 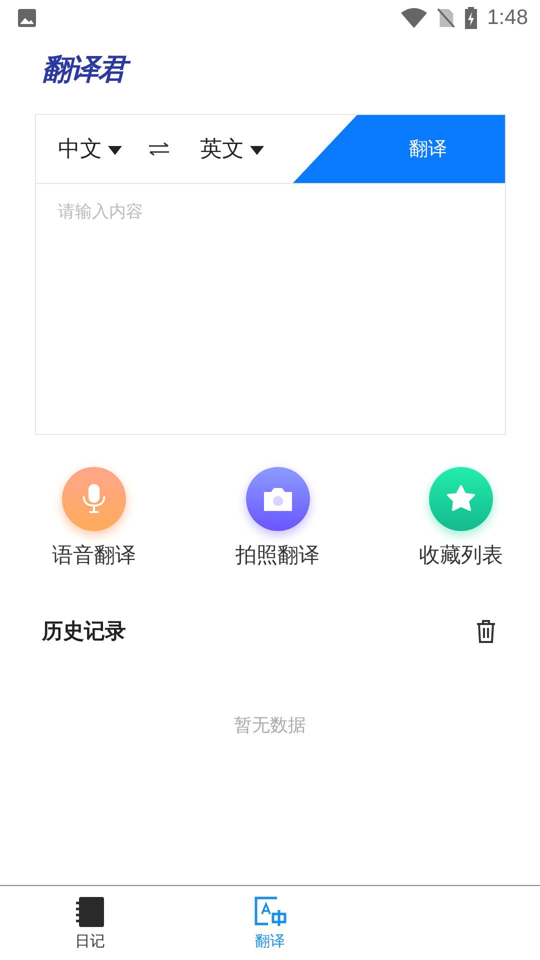 What do you see at coordinates (507, 18) in the screenshot?
I see `status-time: 1:48` at bounding box center [507, 18].